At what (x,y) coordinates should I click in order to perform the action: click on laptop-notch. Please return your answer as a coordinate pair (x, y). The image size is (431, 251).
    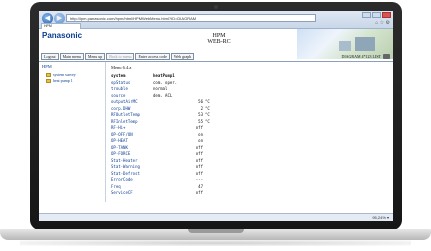
    Looking at the image, I should click on (216, 231).